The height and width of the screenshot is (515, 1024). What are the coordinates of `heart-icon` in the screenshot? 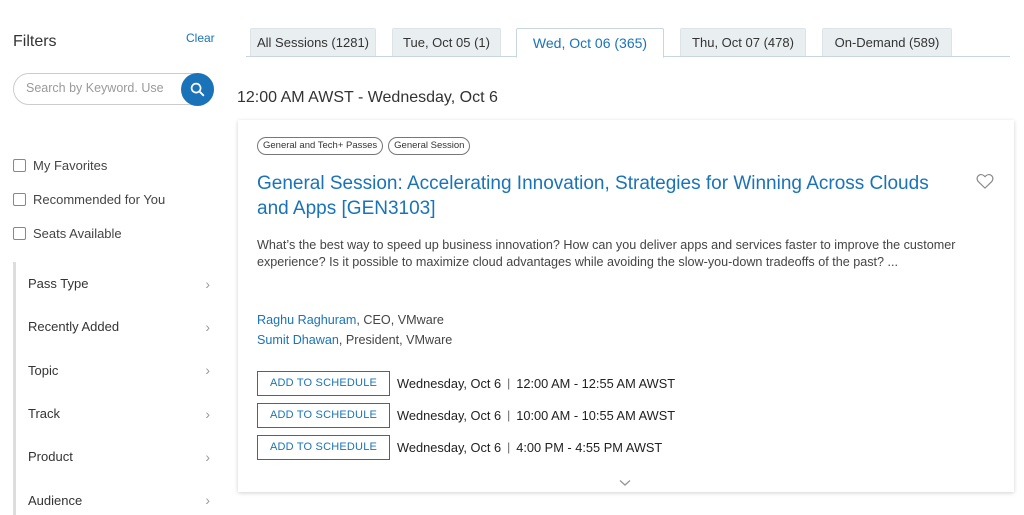 It's located at (985, 181).